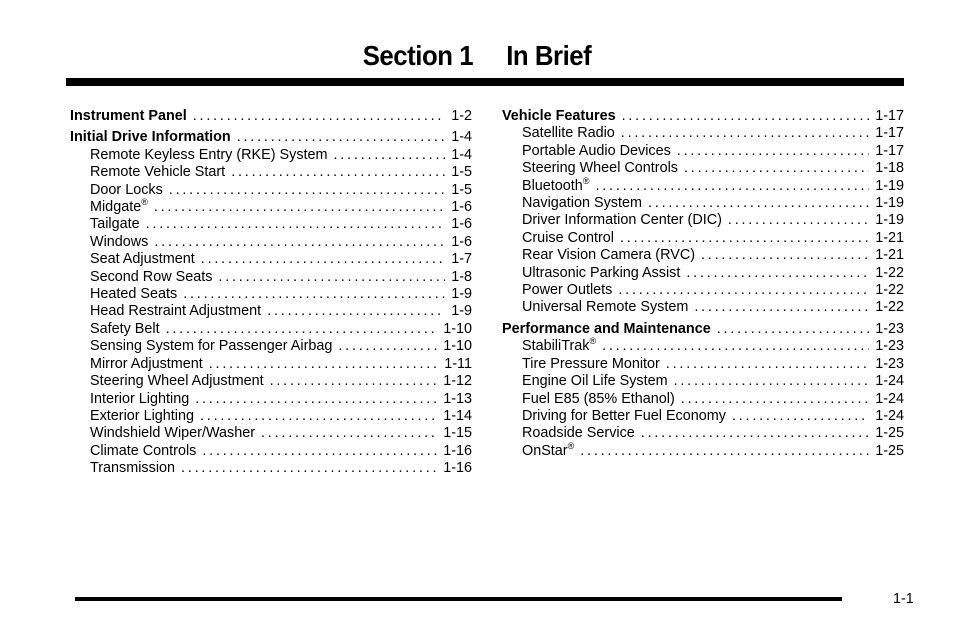 This screenshot has height=638, width=954. I want to click on toc-entry: Second Row Seats 1-8, so click(271, 277).